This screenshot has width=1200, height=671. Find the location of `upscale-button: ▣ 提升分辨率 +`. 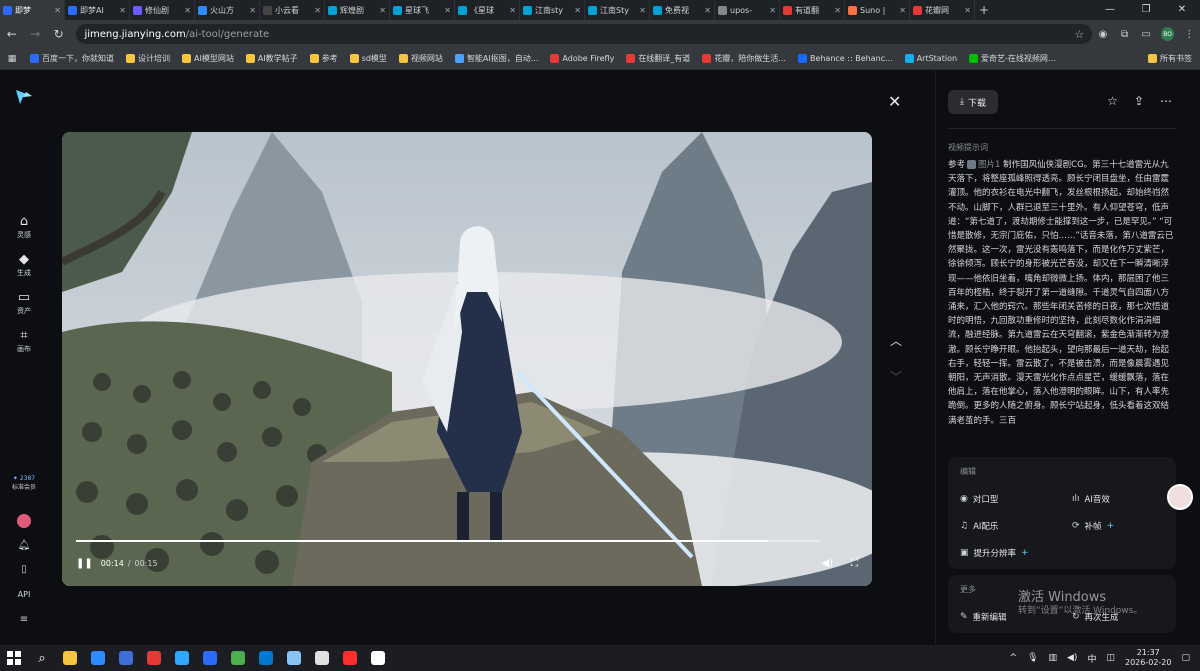

upscale-button: ▣ 提升分辨率 + is located at coordinates (994, 553).